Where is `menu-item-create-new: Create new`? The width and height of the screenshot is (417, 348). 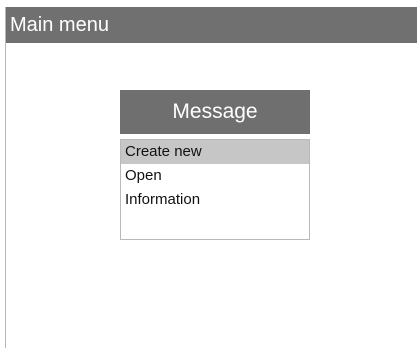 menu-item-create-new: Create new is located at coordinates (215, 152).